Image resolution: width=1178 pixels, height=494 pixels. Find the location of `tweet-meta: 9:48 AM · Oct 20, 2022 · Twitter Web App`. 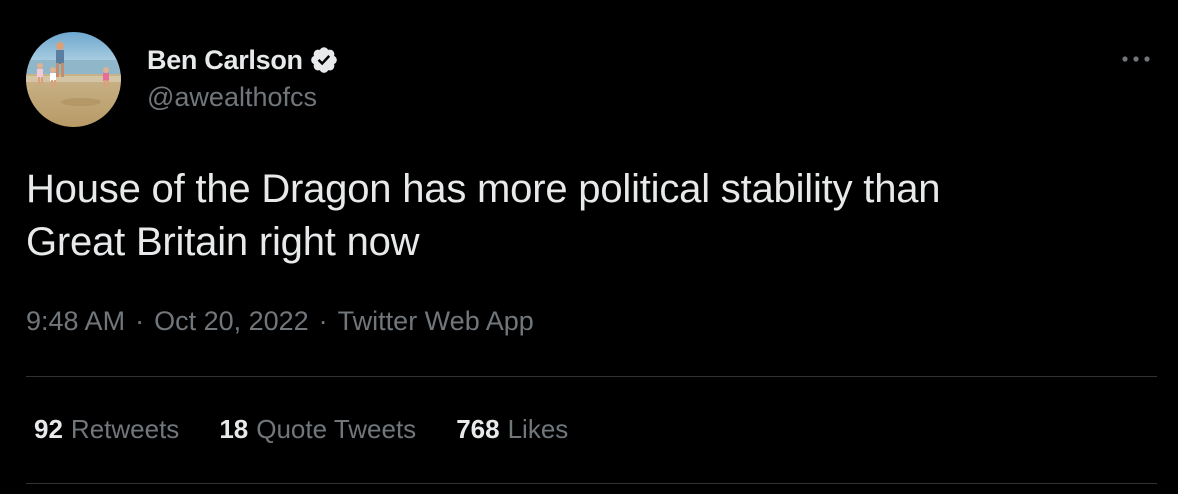

tweet-meta: 9:48 AM · Oct 20, 2022 · Twitter Web App is located at coordinates (280, 321).